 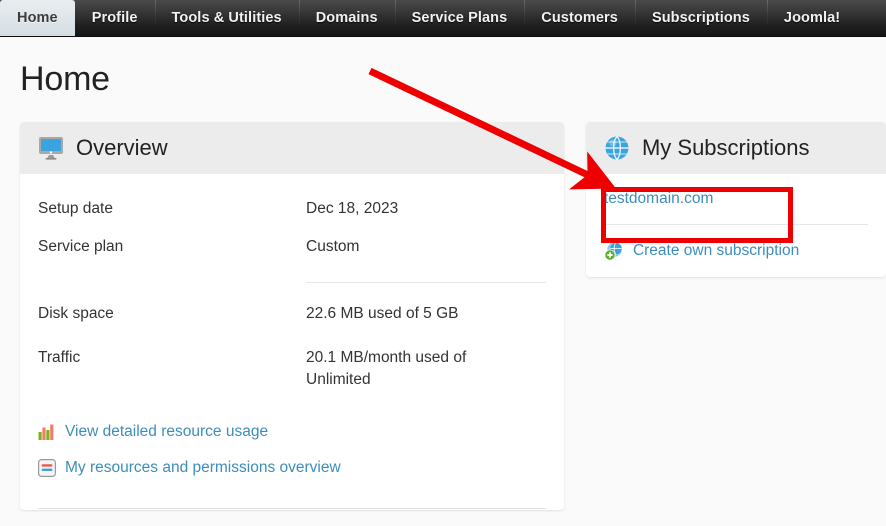 I want to click on nav-tab-domains: Domains, so click(x=346, y=18).